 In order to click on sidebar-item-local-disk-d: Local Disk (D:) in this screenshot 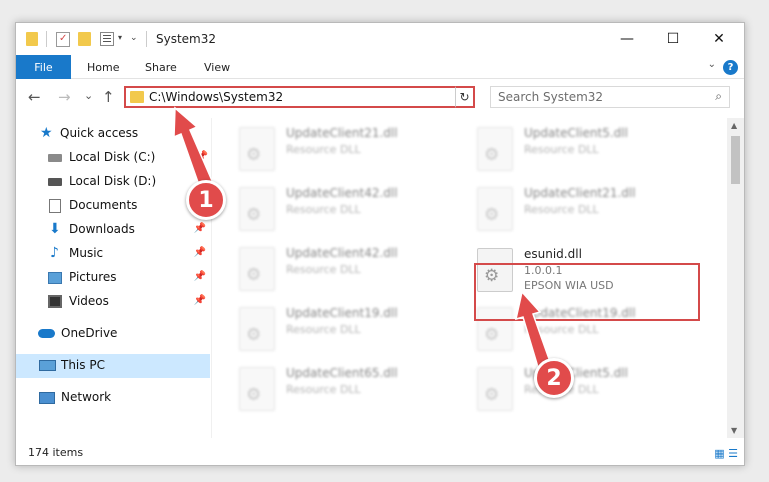, I will do `click(113, 182)`.